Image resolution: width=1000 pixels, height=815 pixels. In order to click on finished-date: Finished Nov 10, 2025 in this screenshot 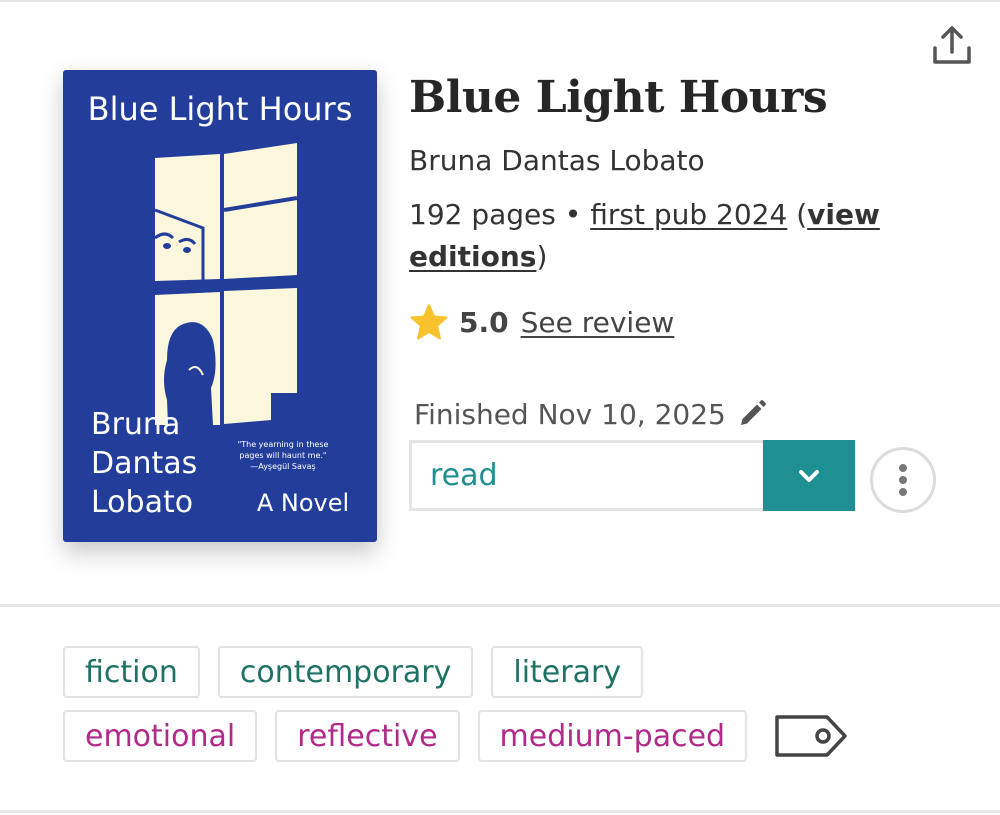, I will do `click(591, 414)`.